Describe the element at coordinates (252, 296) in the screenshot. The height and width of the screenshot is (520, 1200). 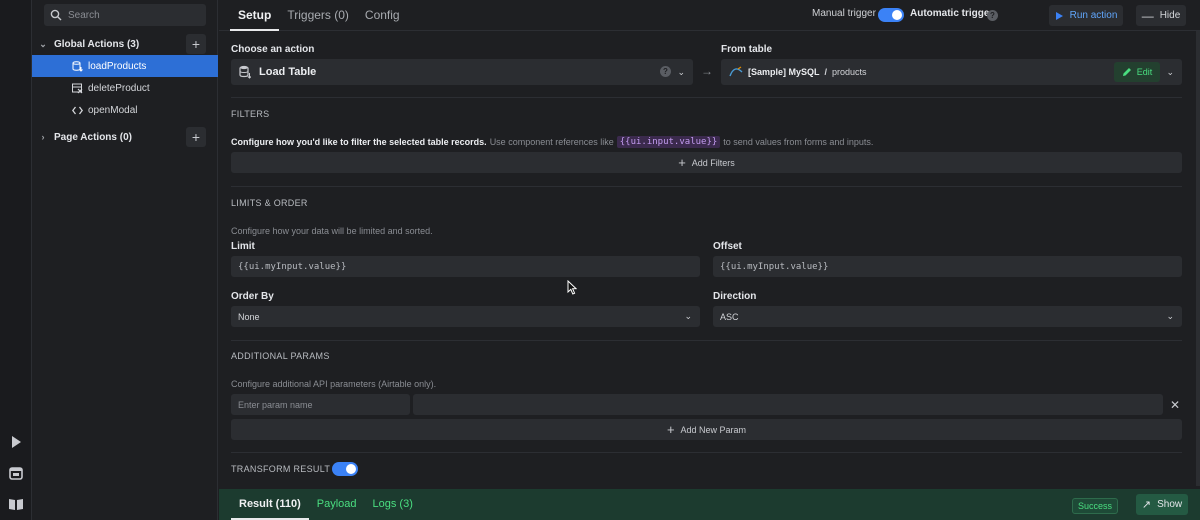
I see `order-by-label: Order By` at that location.